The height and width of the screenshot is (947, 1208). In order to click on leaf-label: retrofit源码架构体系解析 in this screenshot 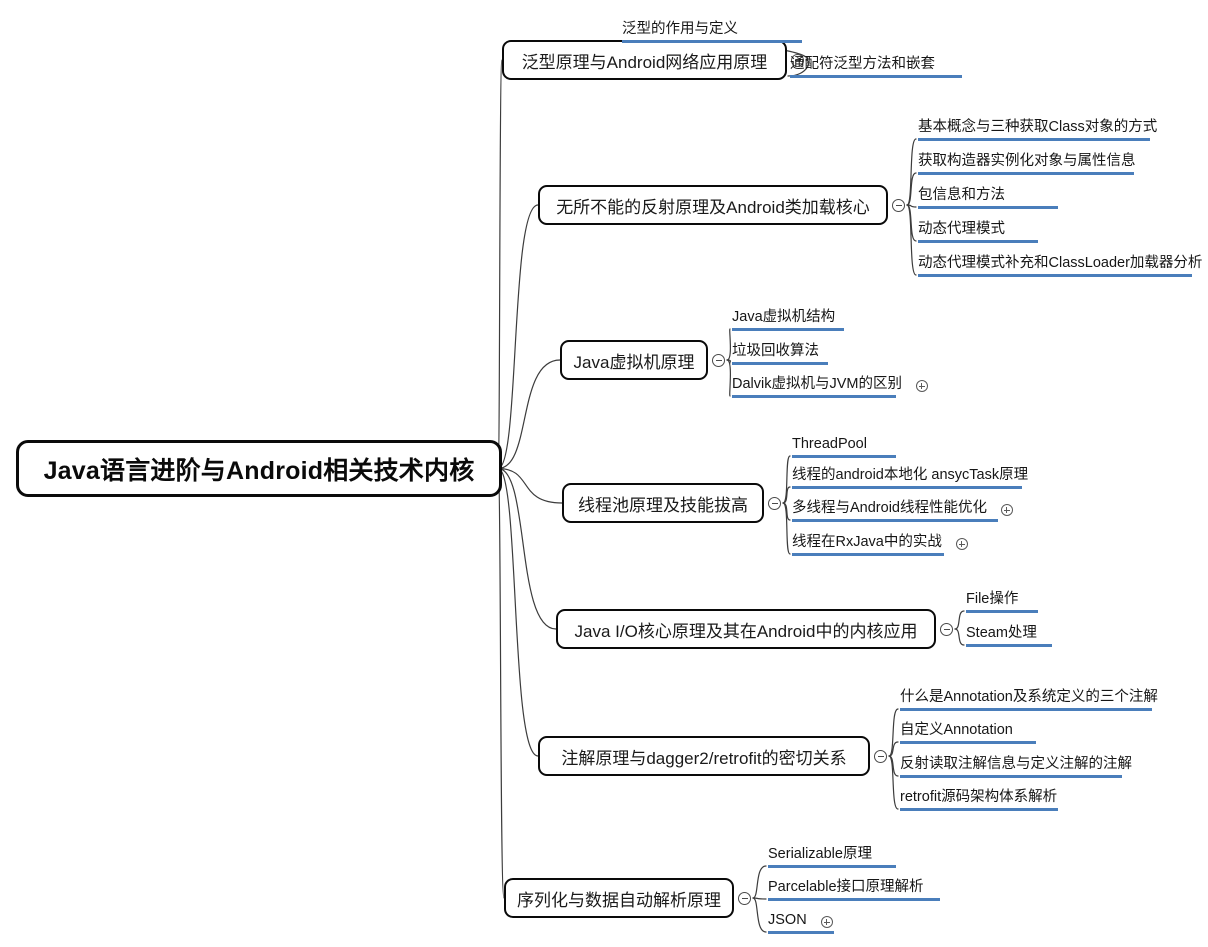, I will do `click(979, 797)`.